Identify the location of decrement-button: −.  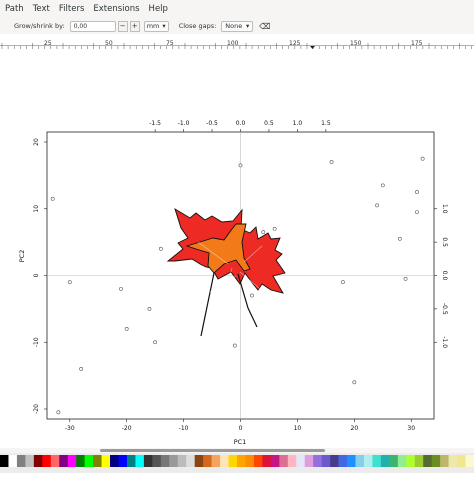
(122, 26).